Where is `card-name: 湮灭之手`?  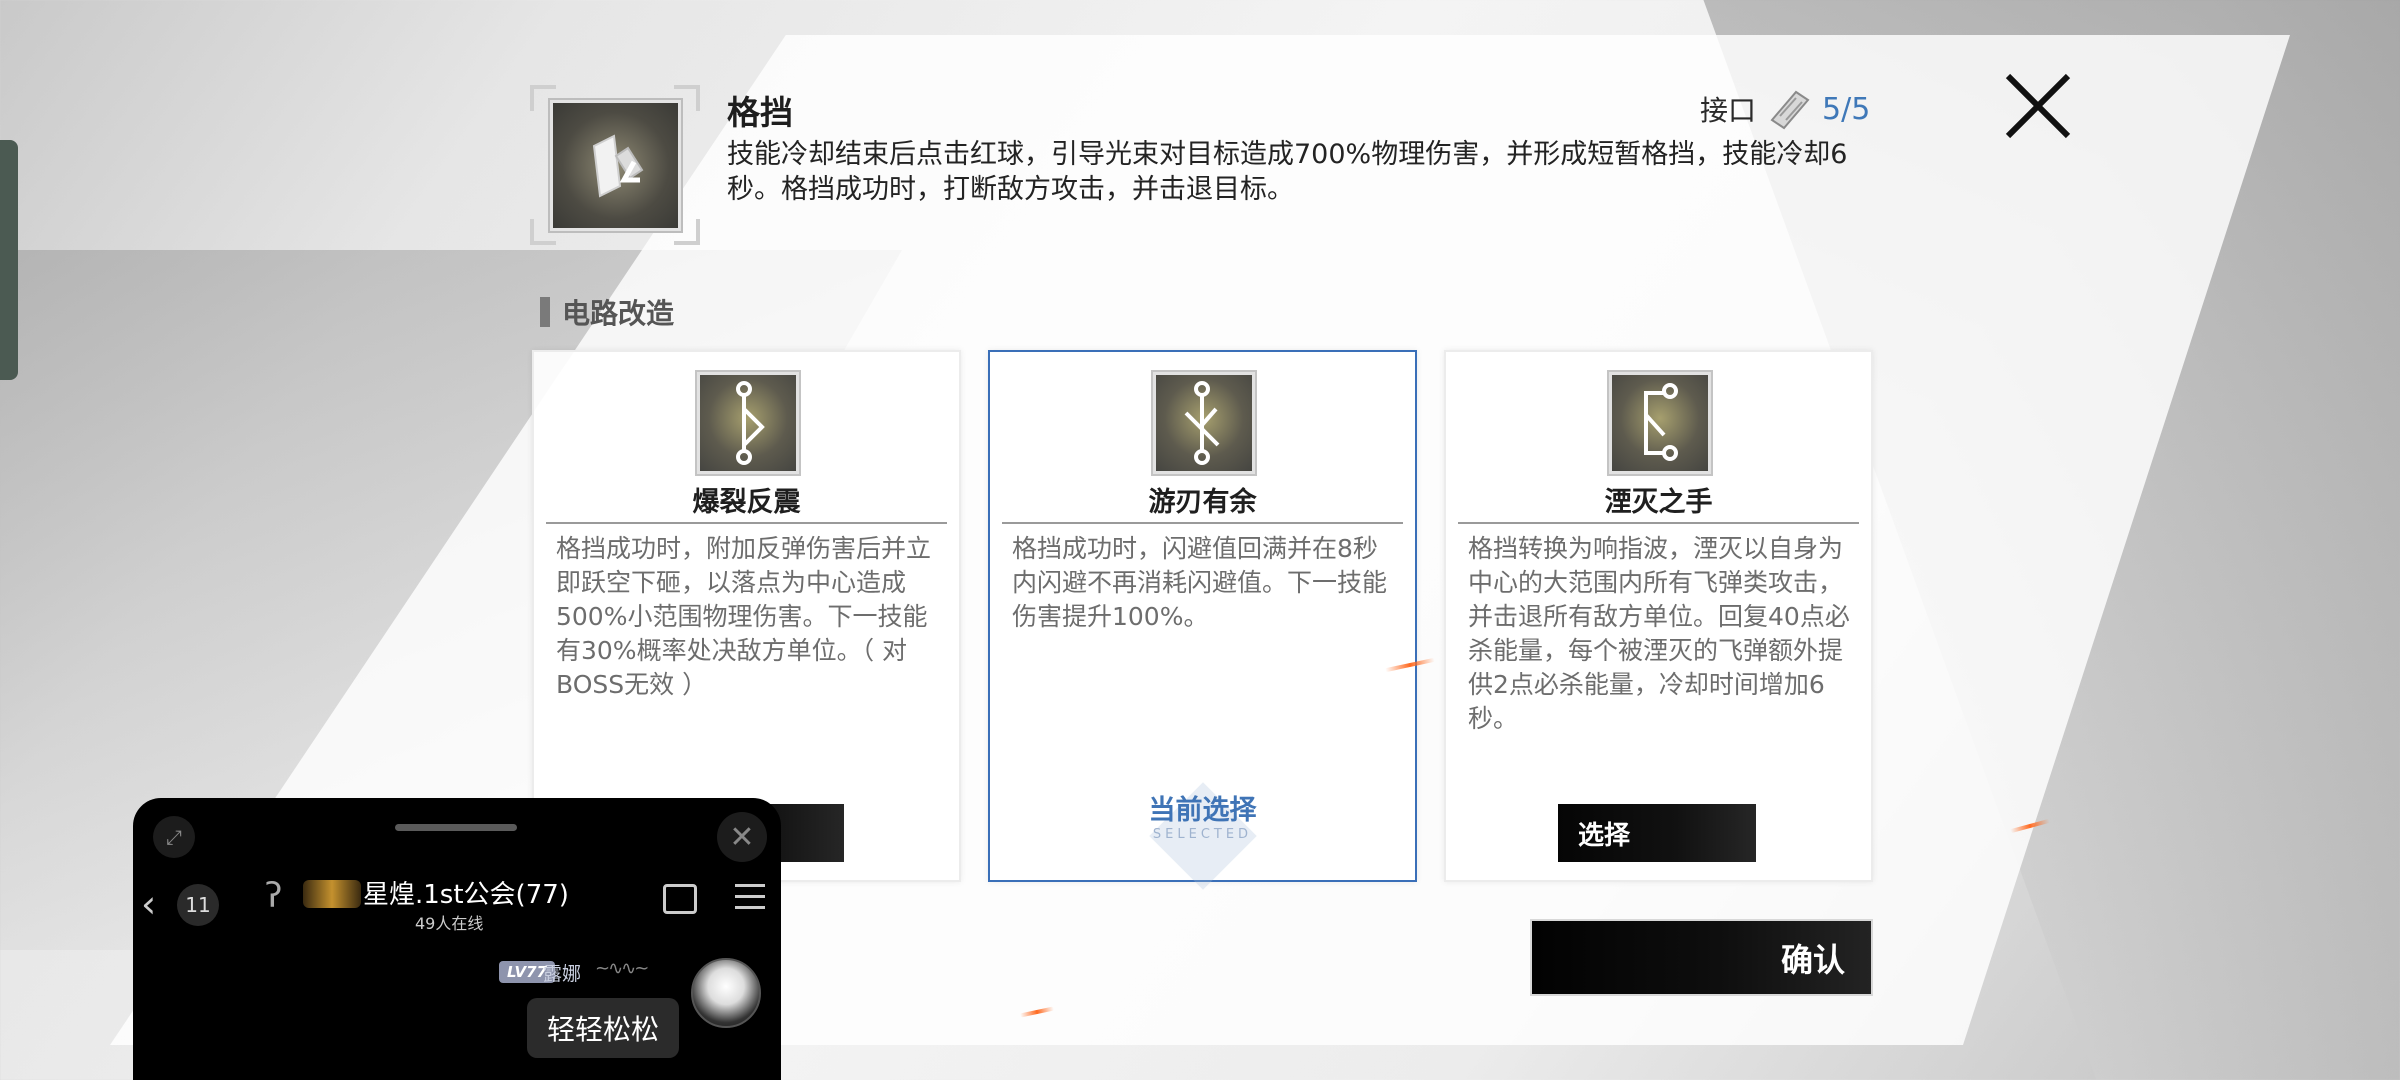
card-name: 湮灭之手 is located at coordinates (1658, 502).